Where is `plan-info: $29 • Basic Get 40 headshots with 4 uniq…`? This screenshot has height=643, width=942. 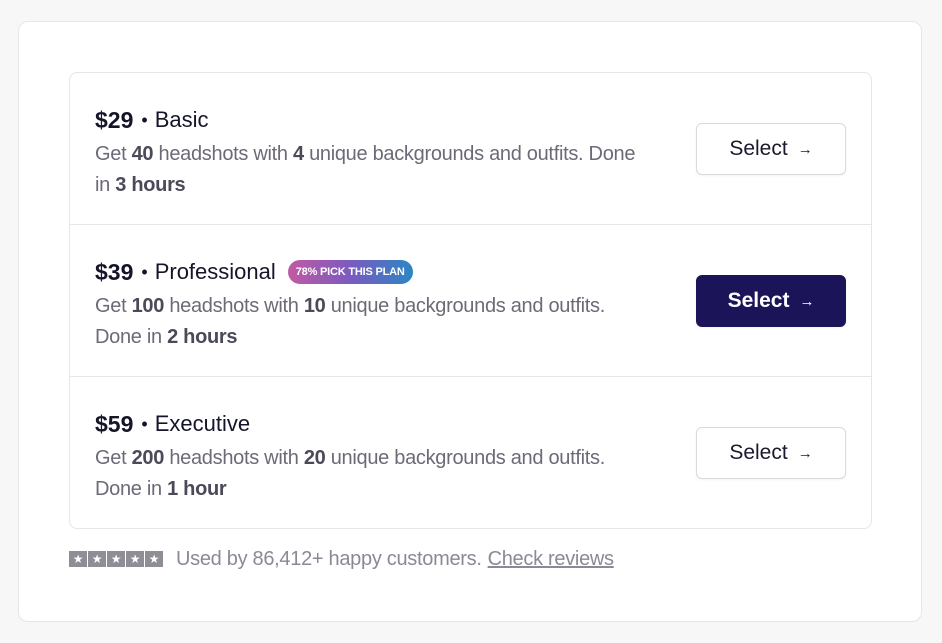 plan-info: $29 • Basic Get 40 headshots with 4 uniq… is located at coordinates (375, 153).